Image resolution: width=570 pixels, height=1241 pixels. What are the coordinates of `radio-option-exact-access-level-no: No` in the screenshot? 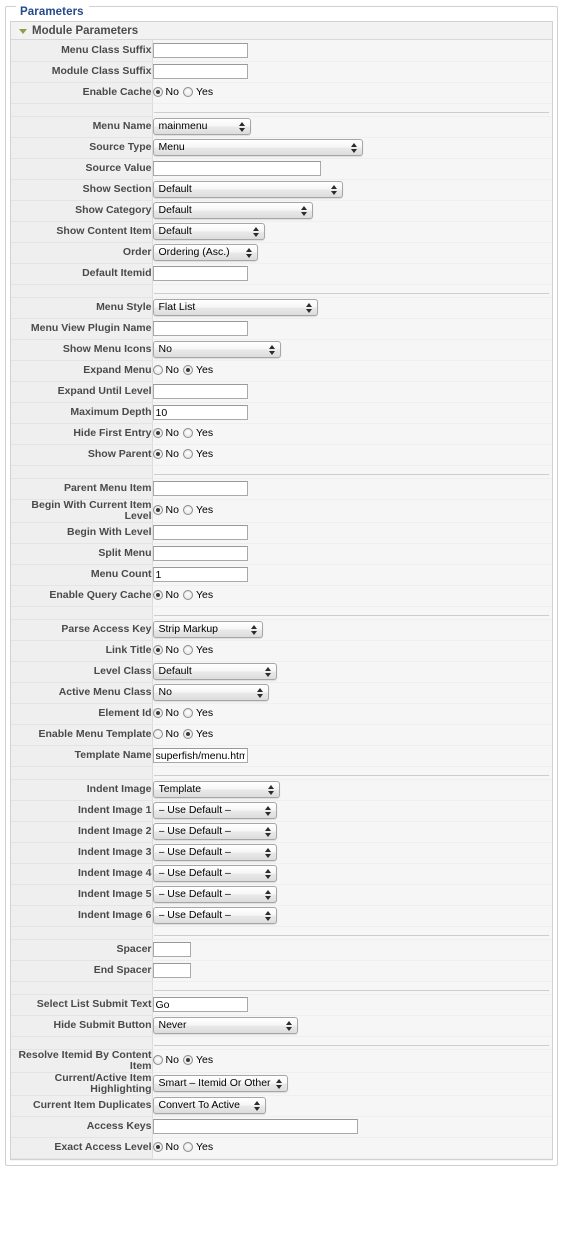 It's located at (165, 1147).